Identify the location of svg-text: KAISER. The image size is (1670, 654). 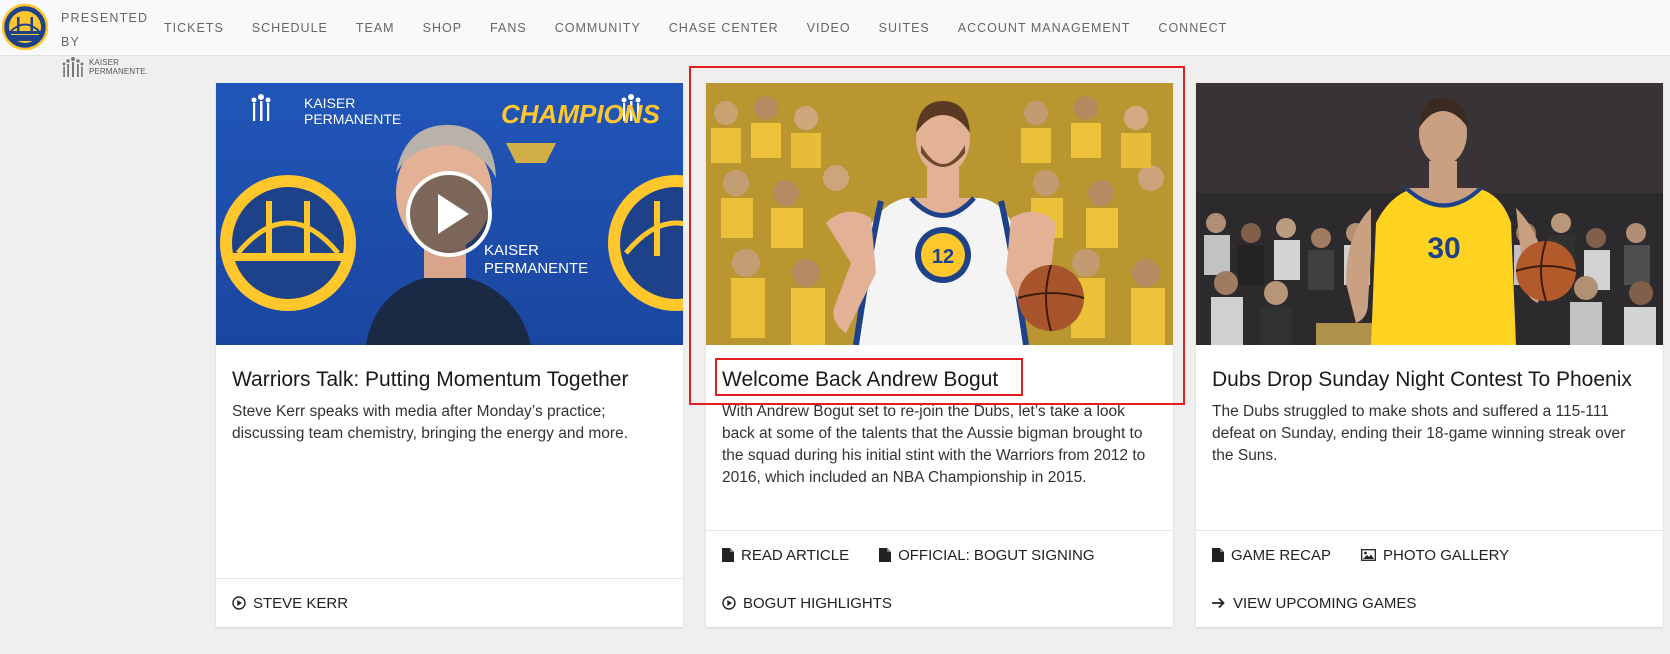
(329, 103).